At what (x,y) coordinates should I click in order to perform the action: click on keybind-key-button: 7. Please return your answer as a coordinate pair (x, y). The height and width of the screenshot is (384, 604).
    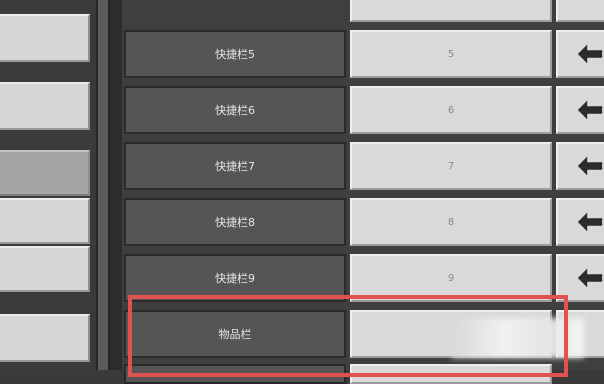
    Looking at the image, I should click on (451, 166).